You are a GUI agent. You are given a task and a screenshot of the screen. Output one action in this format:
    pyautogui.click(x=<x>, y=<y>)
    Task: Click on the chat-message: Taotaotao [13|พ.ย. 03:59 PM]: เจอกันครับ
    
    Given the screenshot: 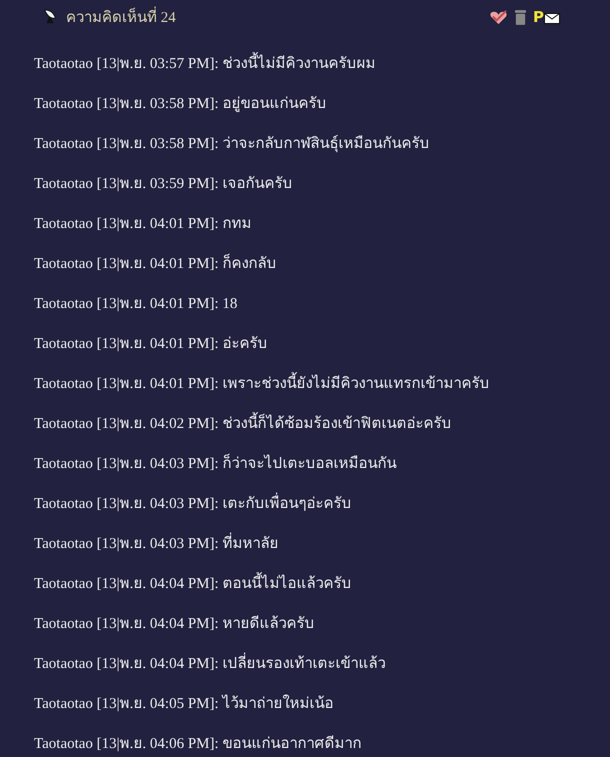 What is the action you would take?
    pyautogui.click(x=163, y=184)
    